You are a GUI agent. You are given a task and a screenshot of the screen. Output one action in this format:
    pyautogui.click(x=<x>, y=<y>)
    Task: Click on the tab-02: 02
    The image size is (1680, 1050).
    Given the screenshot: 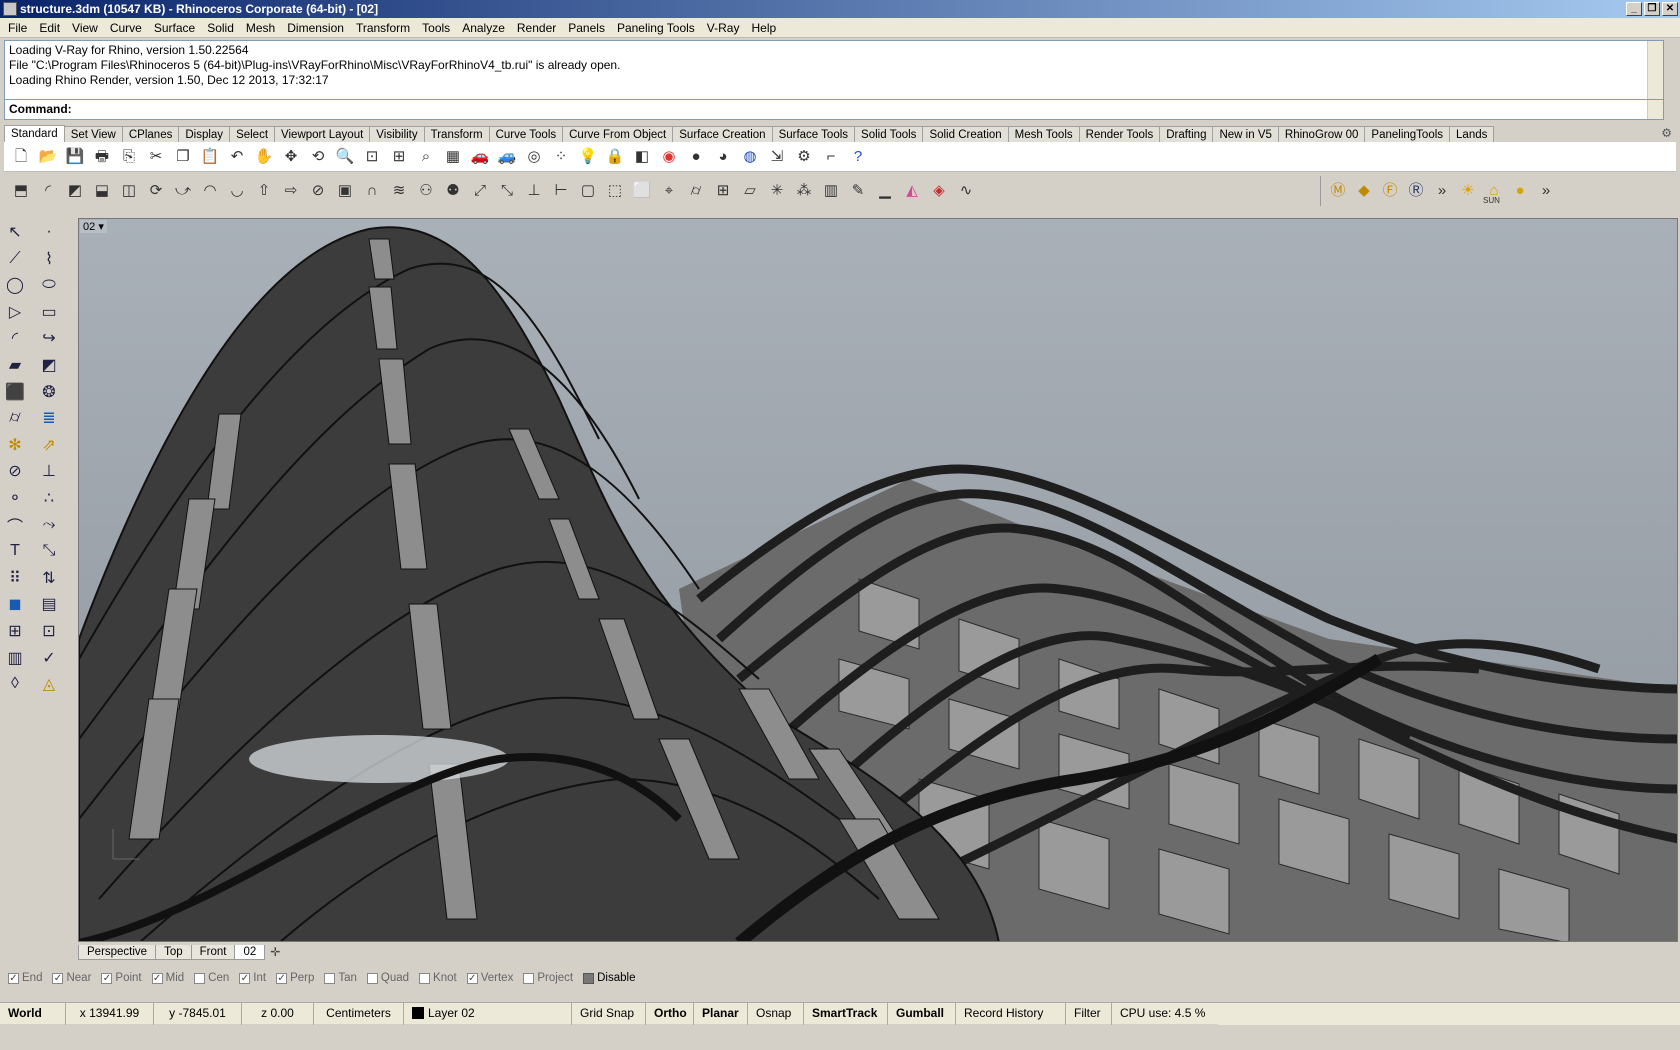 What is the action you would take?
    pyautogui.click(x=250, y=952)
    